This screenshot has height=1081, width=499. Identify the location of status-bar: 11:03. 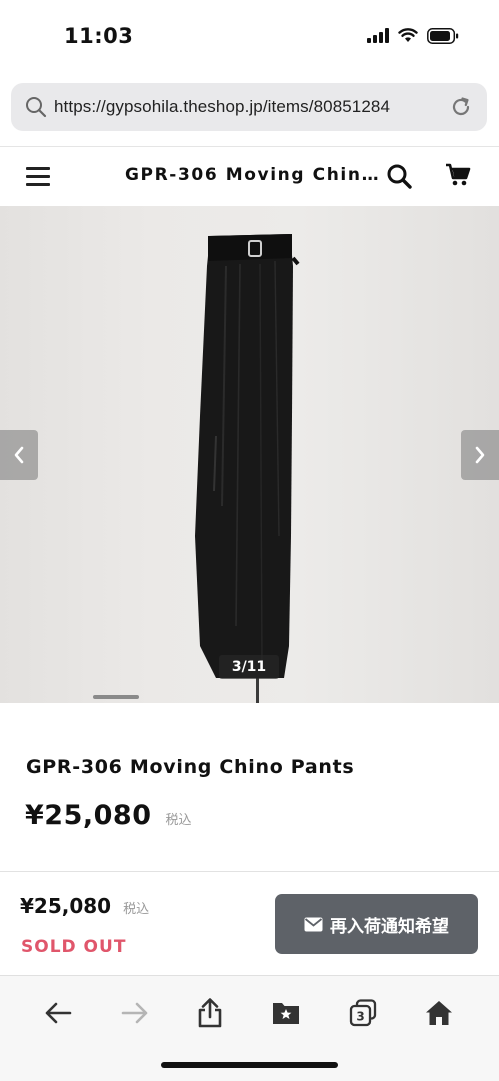
(249, 37).